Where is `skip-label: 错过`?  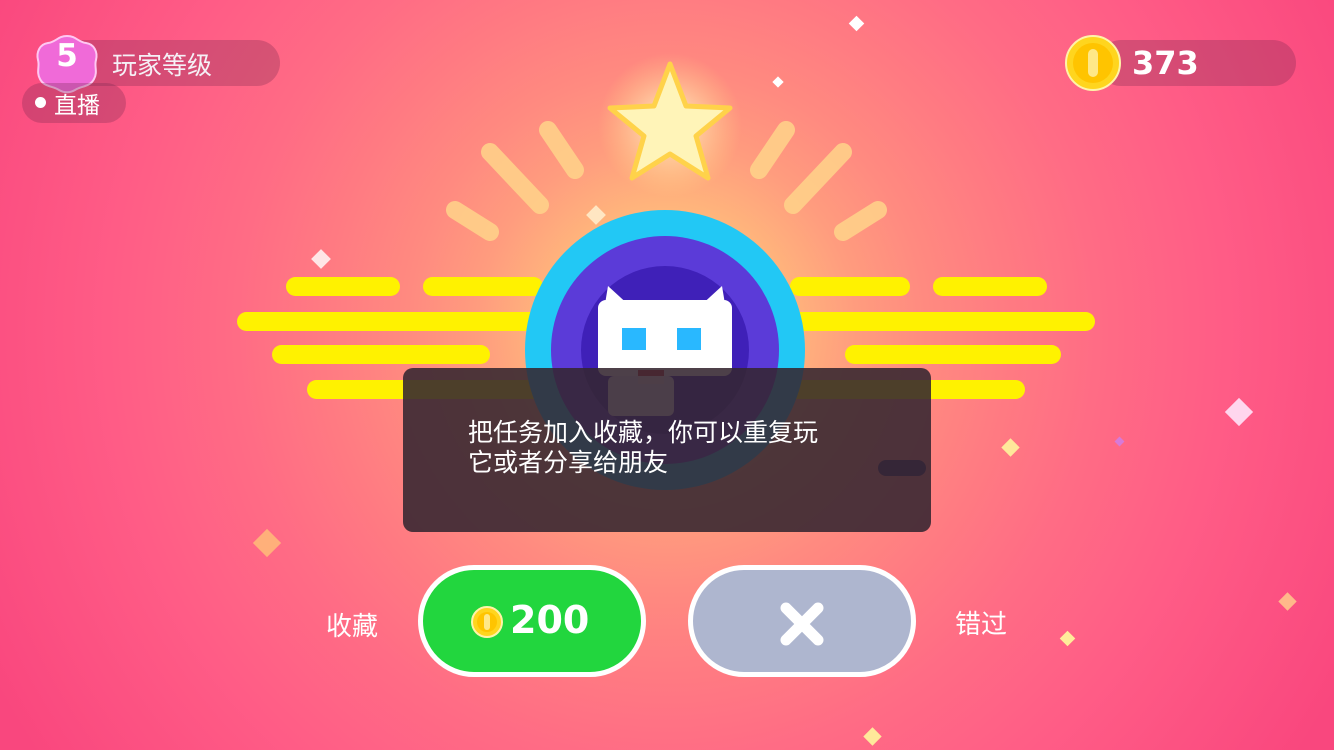
skip-label: 错过 is located at coordinates (981, 625).